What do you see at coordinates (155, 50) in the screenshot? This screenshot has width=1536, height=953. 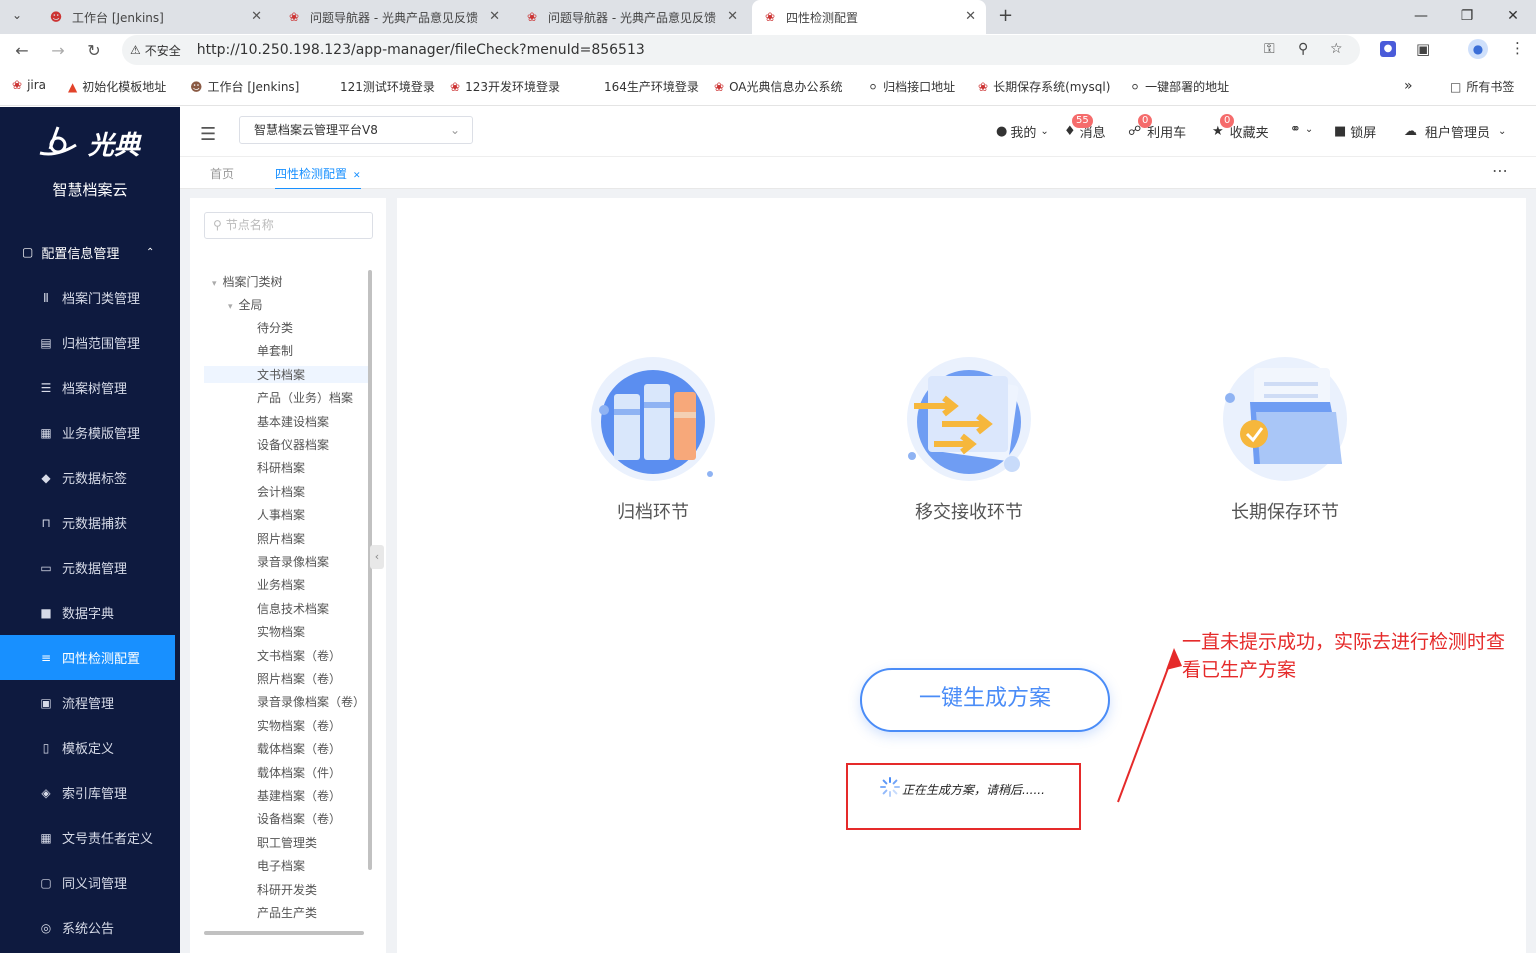 I see `insecure-indicator: ⚠ 不安全` at bounding box center [155, 50].